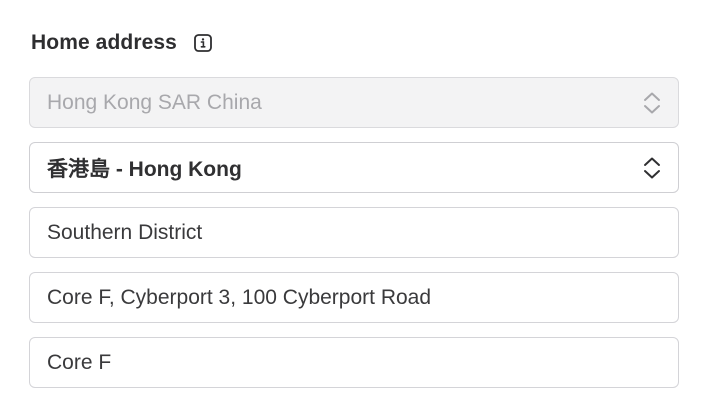 The width and height of the screenshot is (706, 416). What do you see at coordinates (125, 232) in the screenshot?
I see `district-value: Southern District` at bounding box center [125, 232].